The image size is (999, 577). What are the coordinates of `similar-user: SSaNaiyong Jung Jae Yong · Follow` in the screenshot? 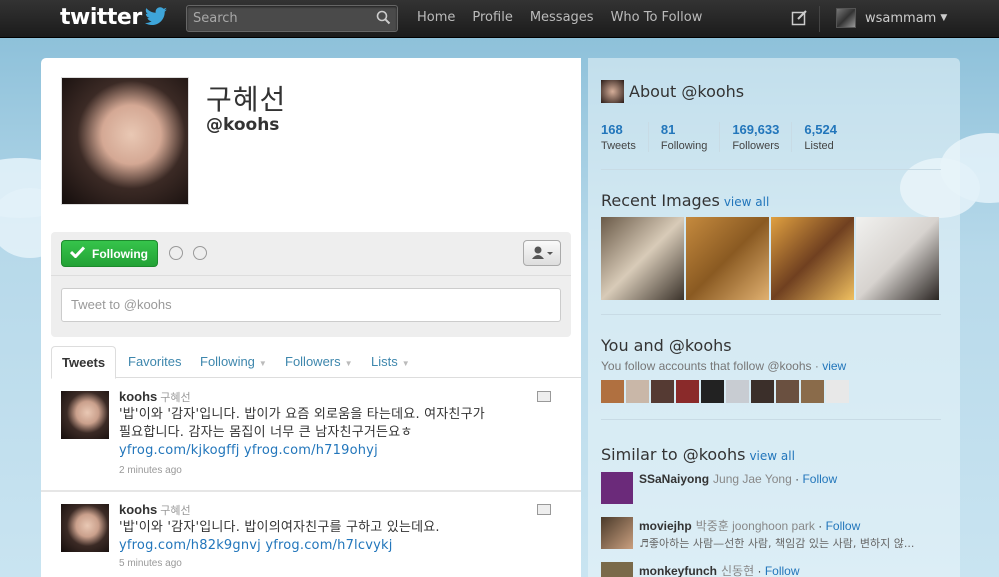 It's located at (776, 492).